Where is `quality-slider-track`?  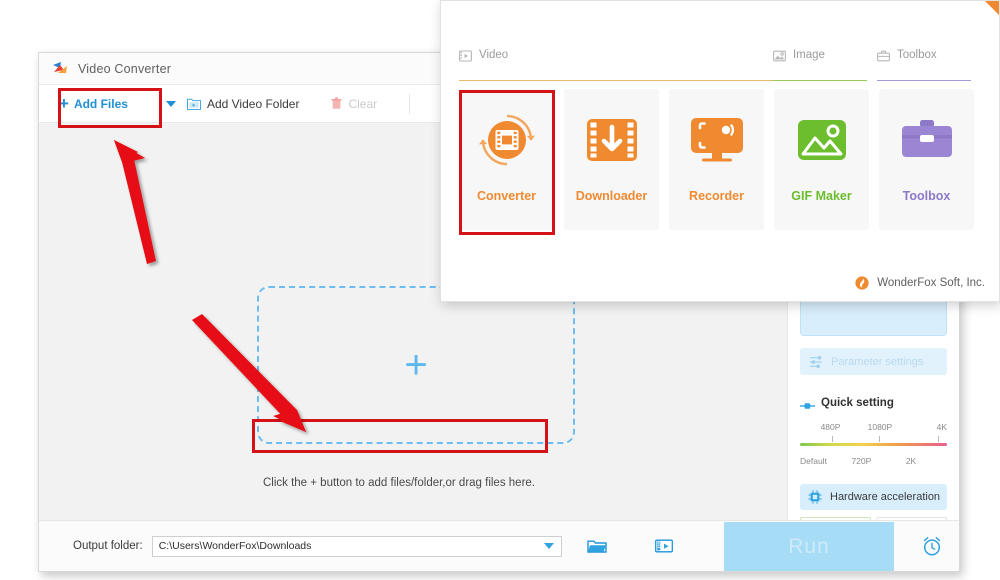 quality-slider-track is located at coordinates (873, 444).